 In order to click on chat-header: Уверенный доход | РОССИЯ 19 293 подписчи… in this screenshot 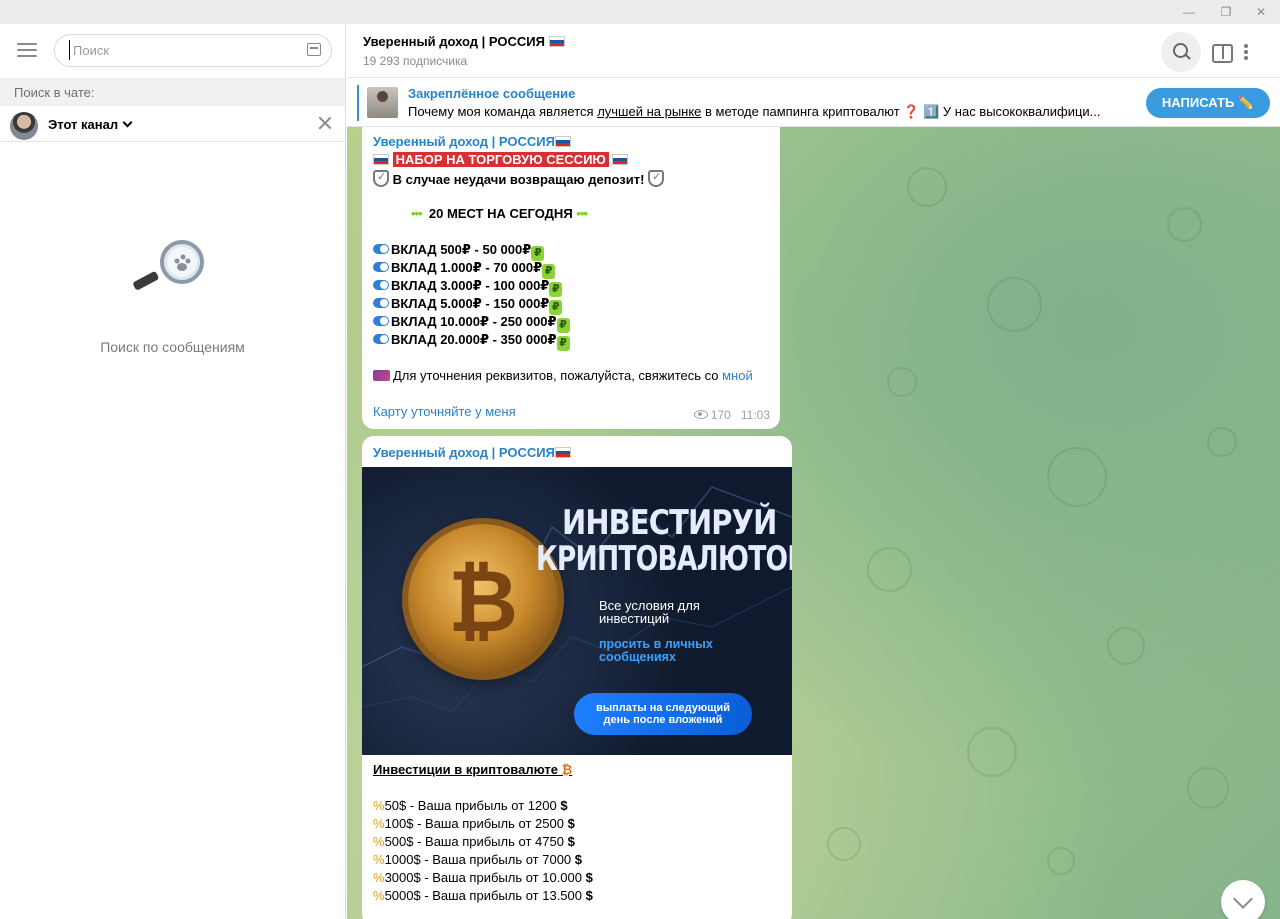, I will do `click(813, 51)`.